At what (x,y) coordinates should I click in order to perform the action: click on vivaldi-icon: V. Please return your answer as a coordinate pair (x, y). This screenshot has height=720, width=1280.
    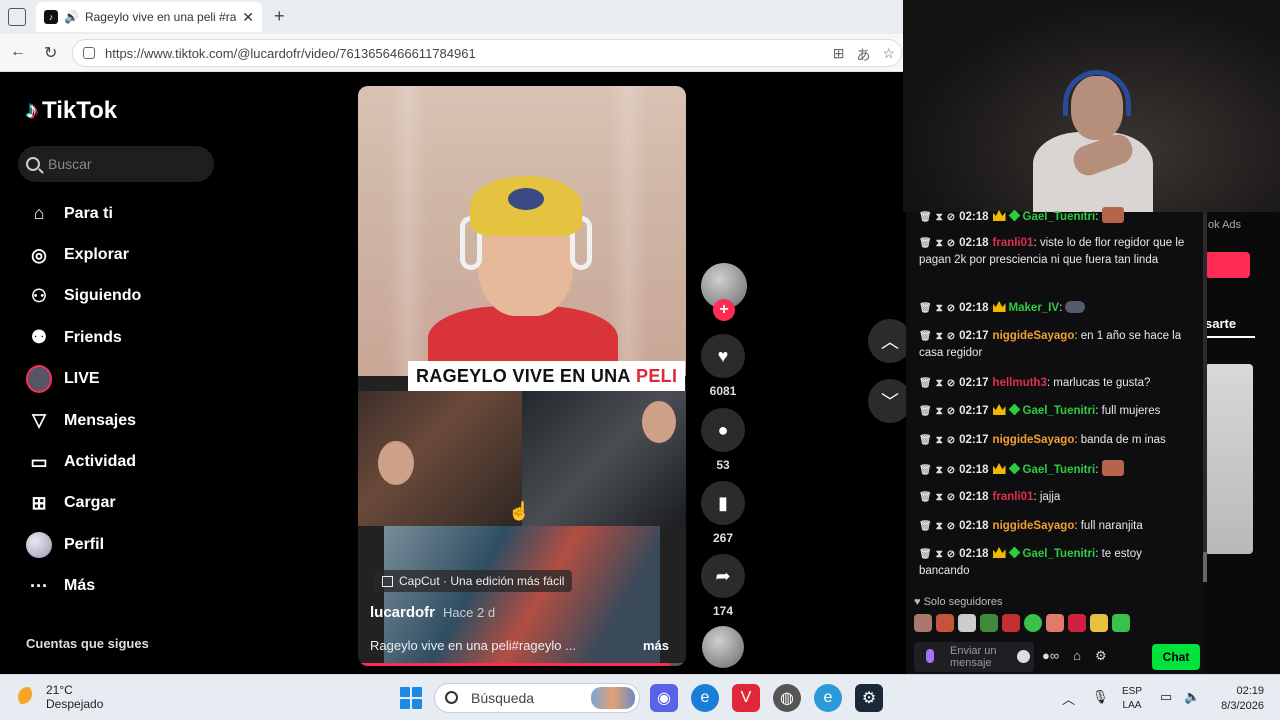
    Looking at the image, I should click on (746, 698).